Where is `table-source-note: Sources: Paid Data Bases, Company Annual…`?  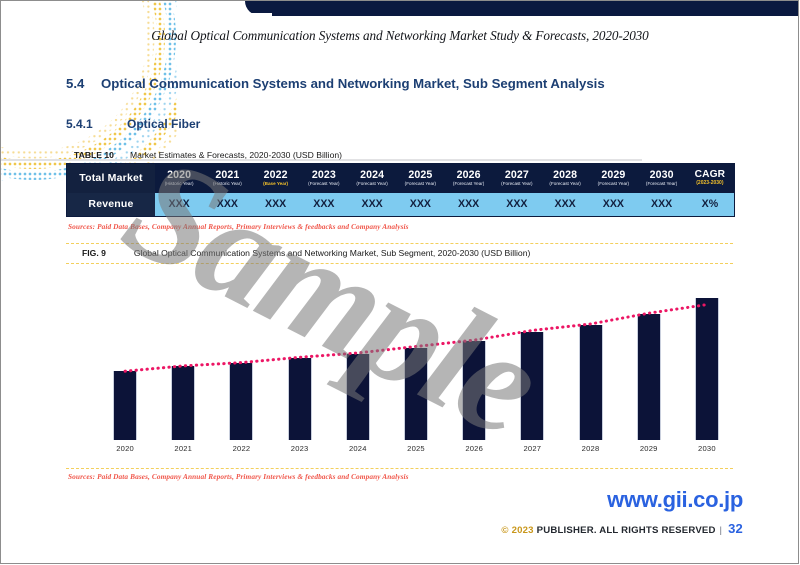
table-source-note: Sources: Paid Data Bases, Company Annual… is located at coordinates (238, 226).